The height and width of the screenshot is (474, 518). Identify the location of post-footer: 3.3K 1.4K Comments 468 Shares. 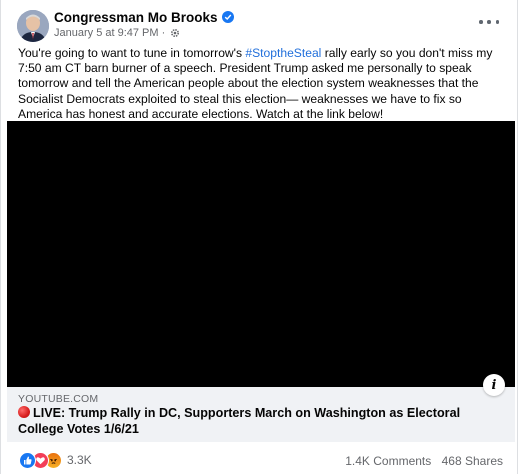
(259, 458).